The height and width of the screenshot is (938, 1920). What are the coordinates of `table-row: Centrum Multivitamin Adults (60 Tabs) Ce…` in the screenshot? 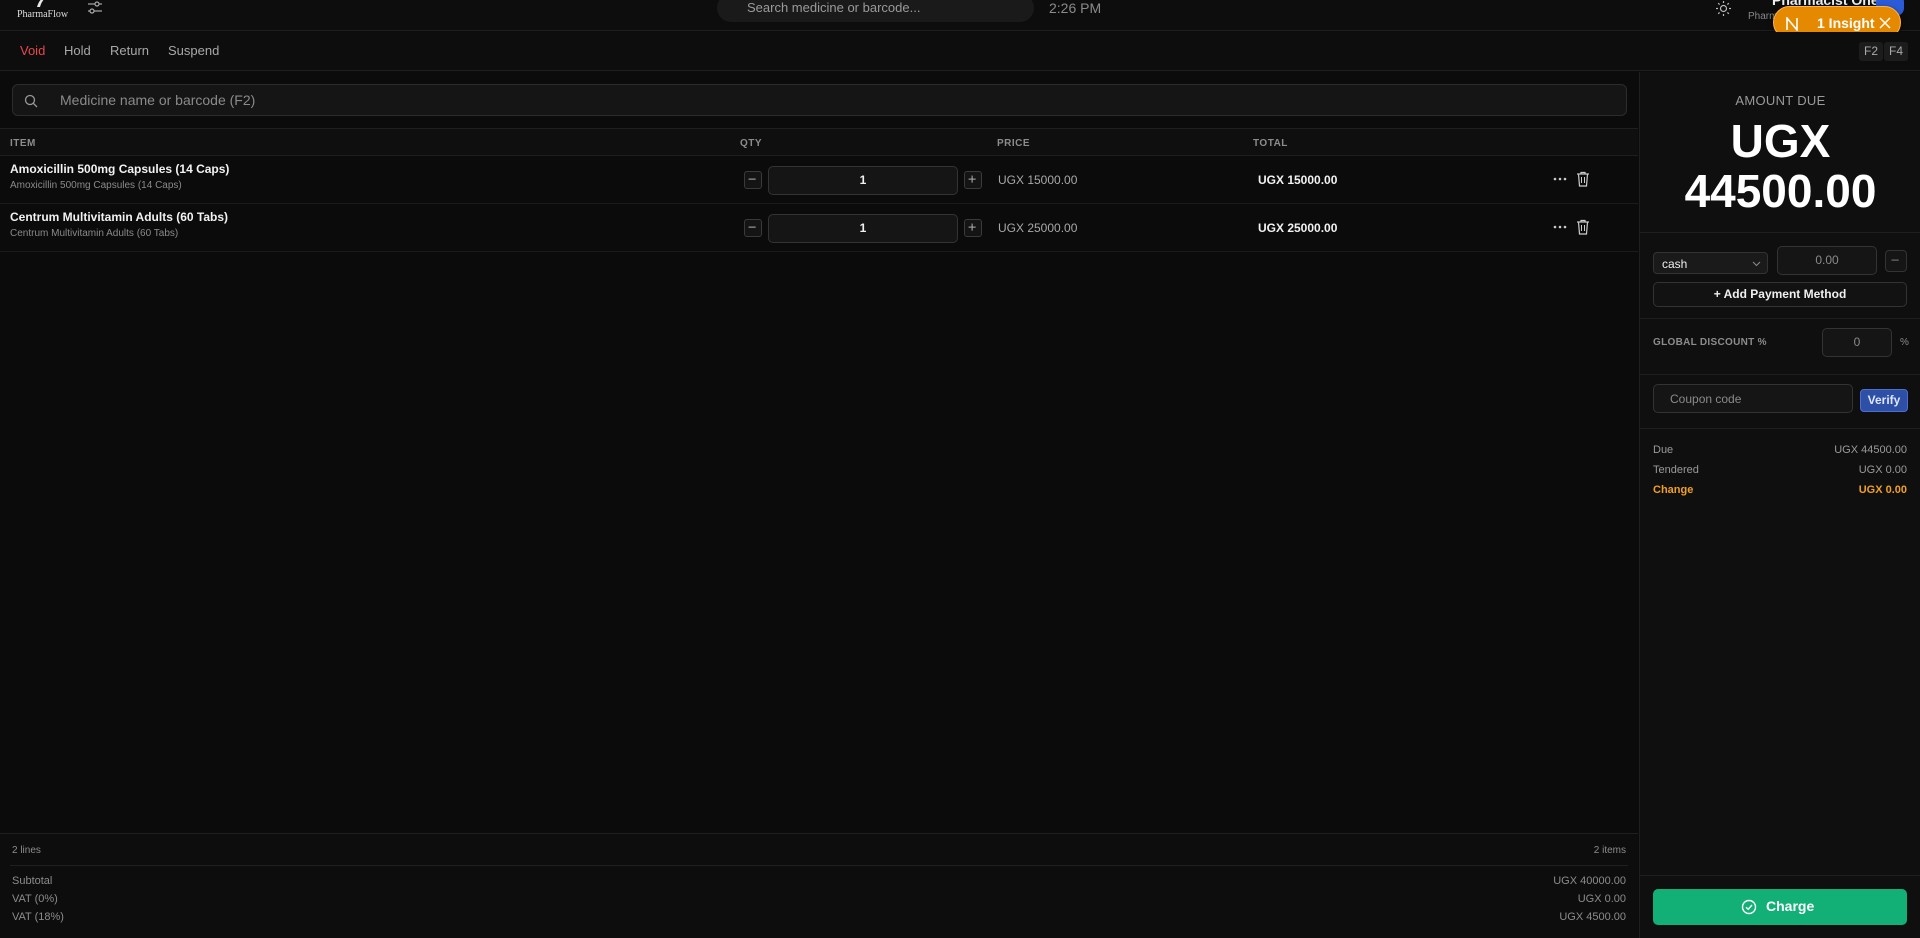 It's located at (819, 228).